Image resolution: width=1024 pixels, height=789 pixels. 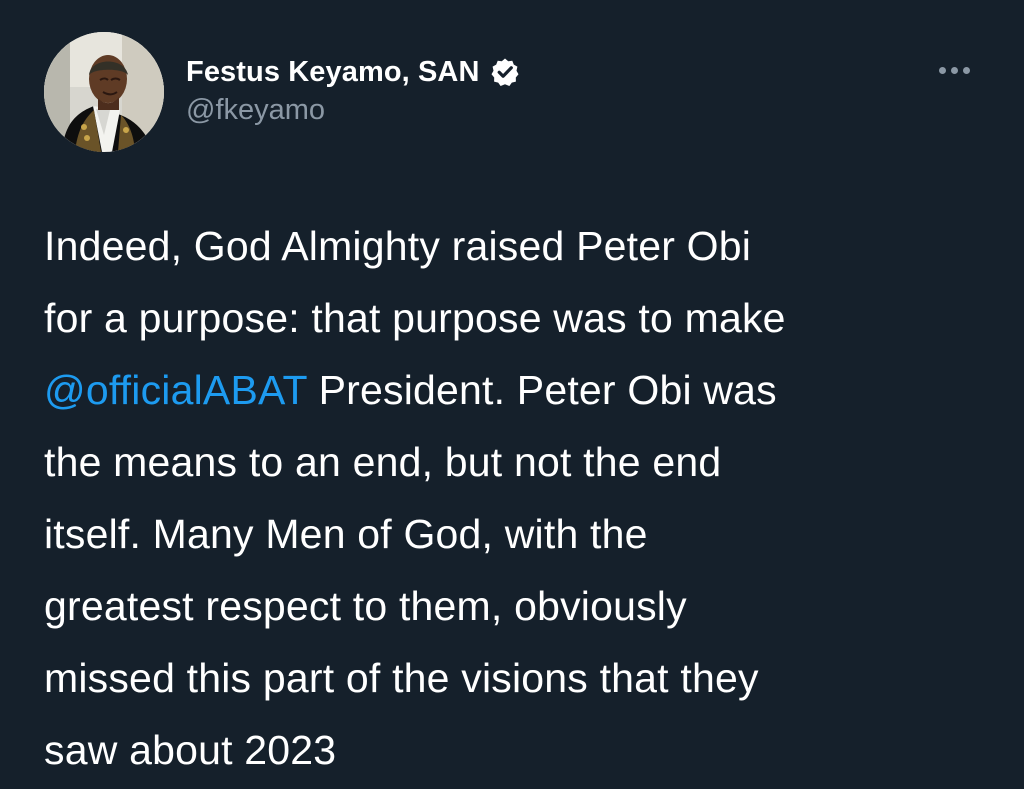 I want to click on tweet-text-segment: greatest respect to them, obviously, so click(x=365, y=606).